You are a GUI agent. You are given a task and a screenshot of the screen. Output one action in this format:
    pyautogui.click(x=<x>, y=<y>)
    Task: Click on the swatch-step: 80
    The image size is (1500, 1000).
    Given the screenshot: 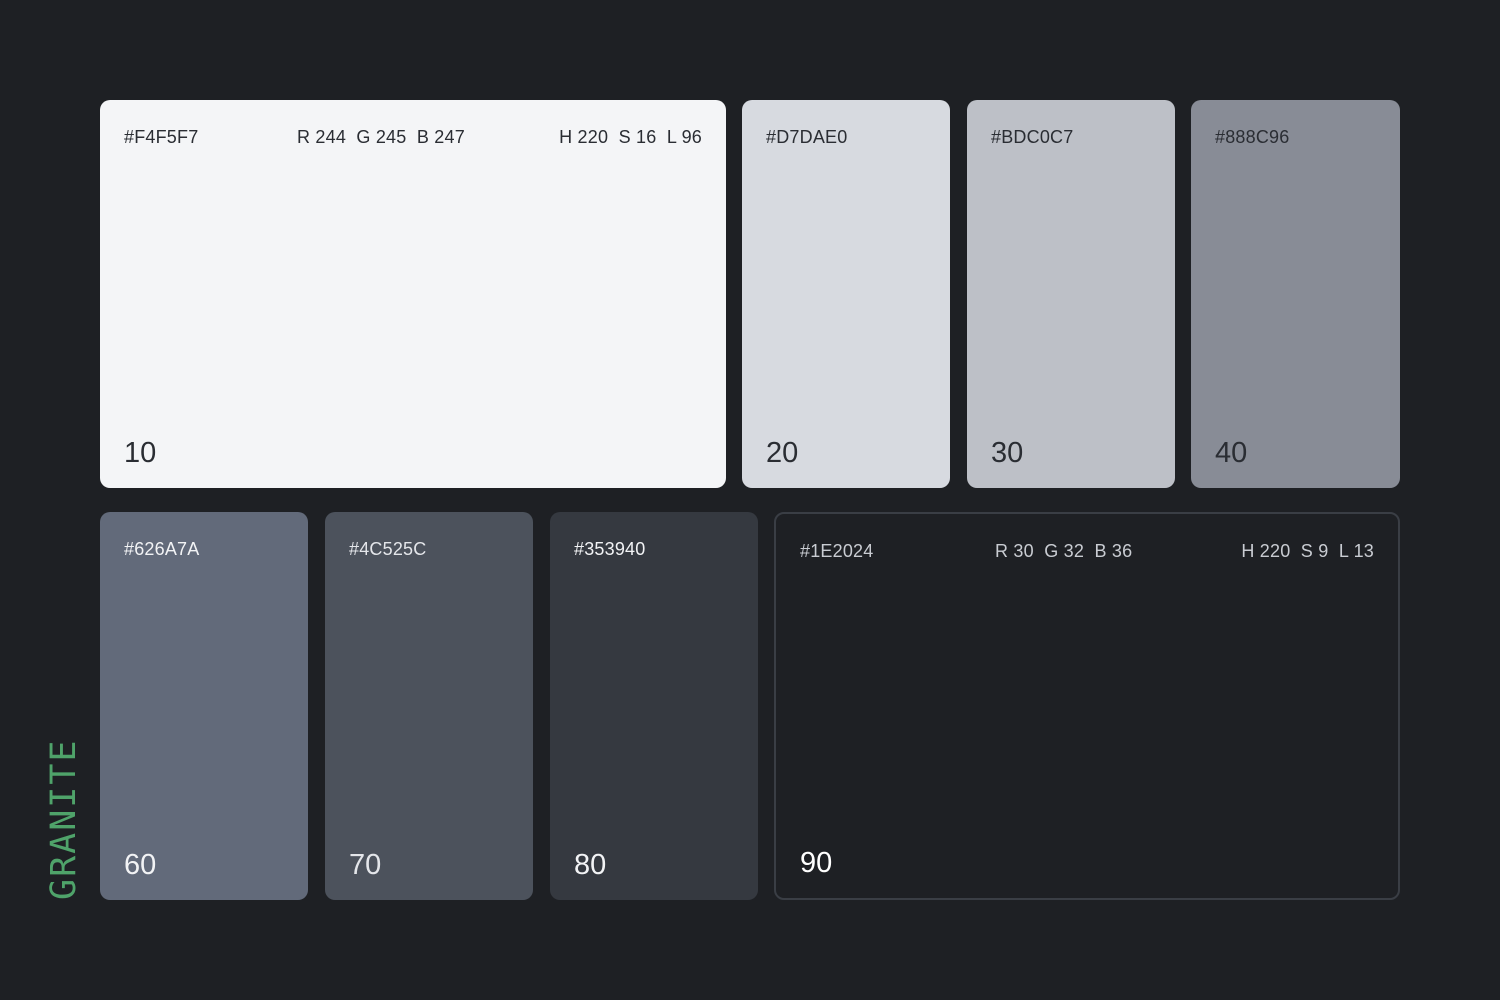 What is the action you would take?
    pyautogui.click(x=590, y=865)
    